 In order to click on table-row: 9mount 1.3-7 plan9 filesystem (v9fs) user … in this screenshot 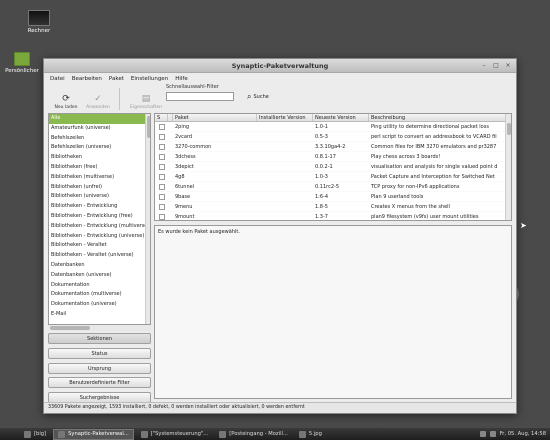, I will do `click(333, 216)`.